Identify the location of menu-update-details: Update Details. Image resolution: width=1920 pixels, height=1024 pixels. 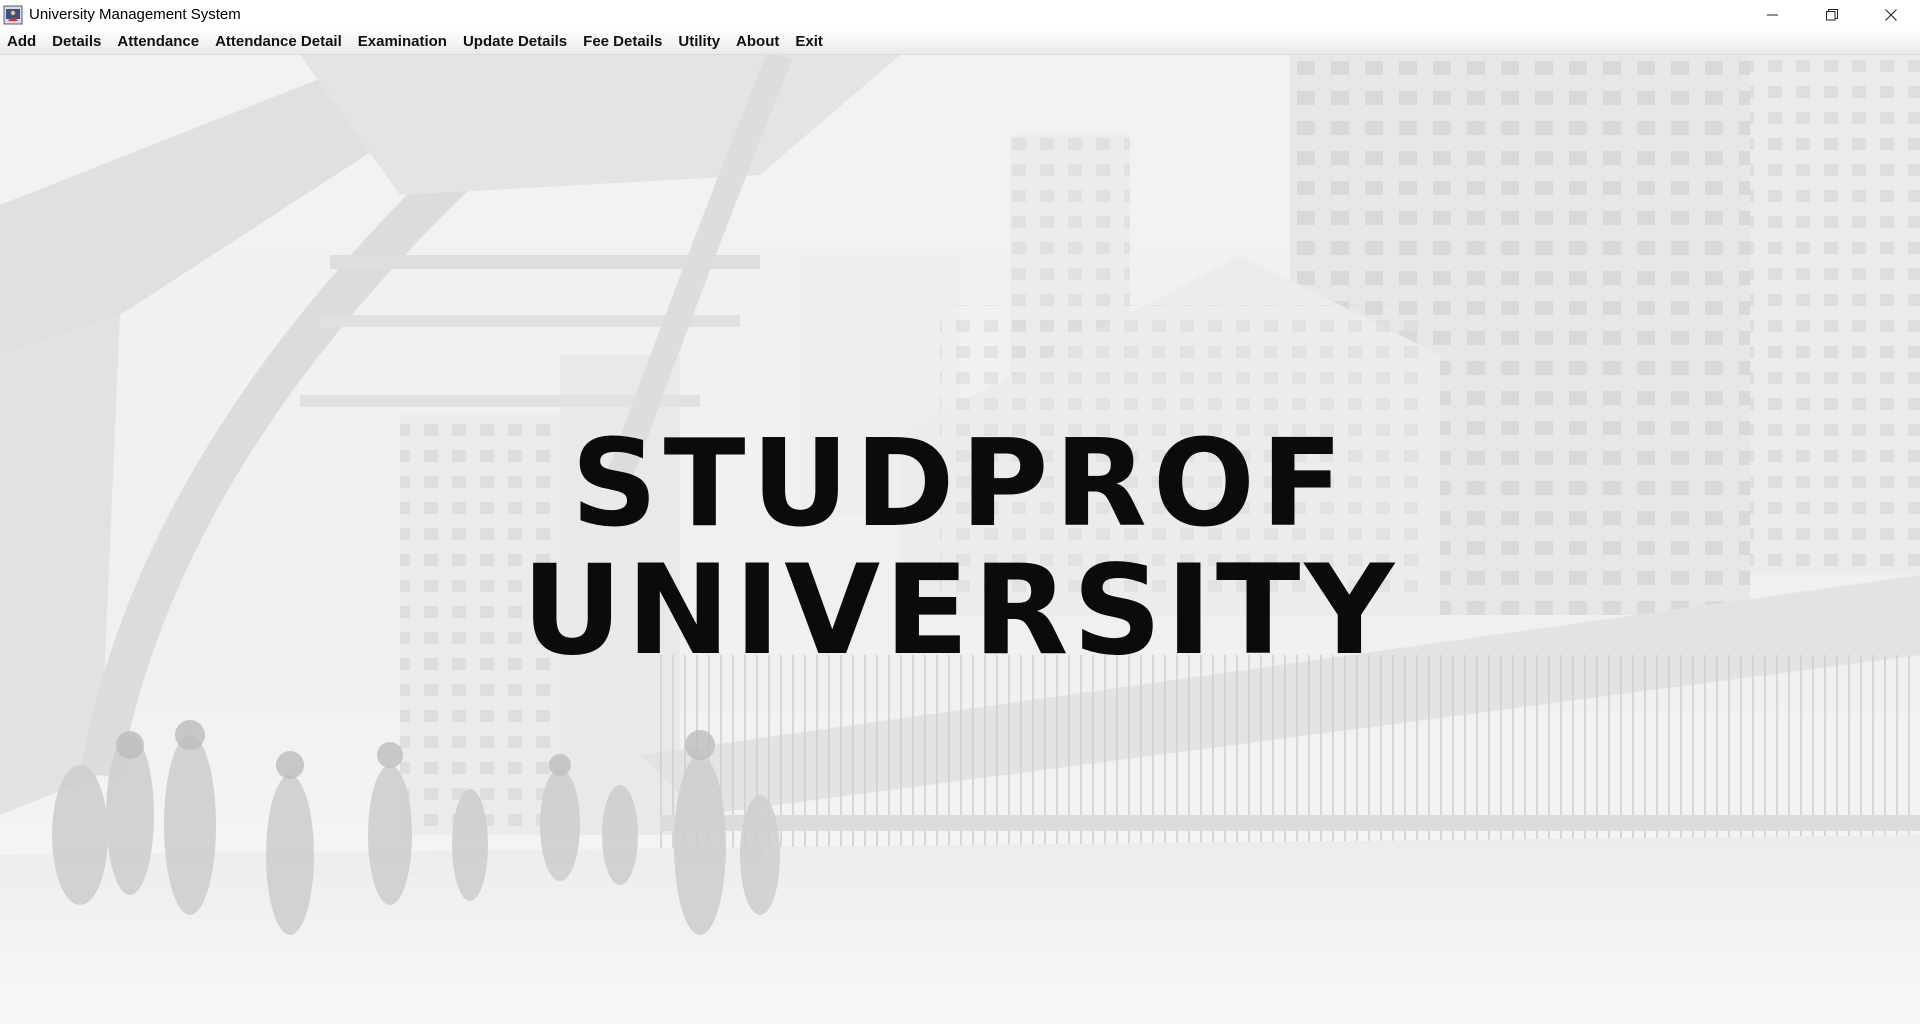
(515, 41).